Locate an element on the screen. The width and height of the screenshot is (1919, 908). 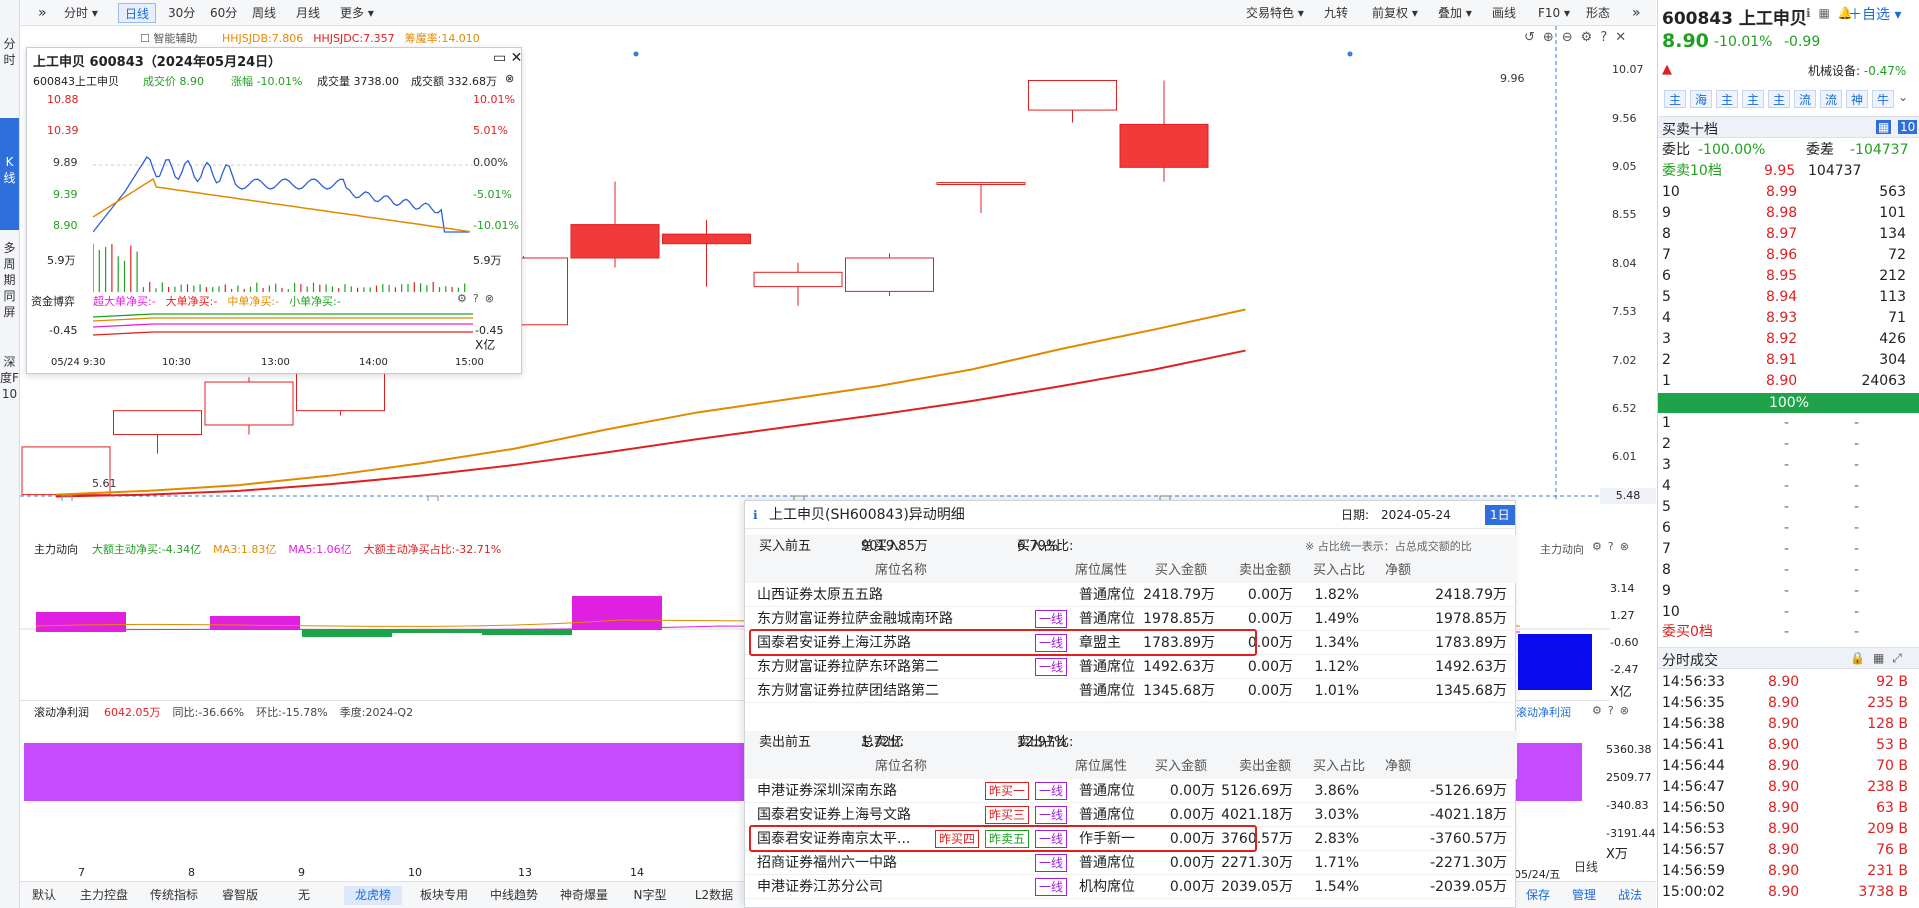
ten-level-button: 10 is located at coordinates (1907, 127).